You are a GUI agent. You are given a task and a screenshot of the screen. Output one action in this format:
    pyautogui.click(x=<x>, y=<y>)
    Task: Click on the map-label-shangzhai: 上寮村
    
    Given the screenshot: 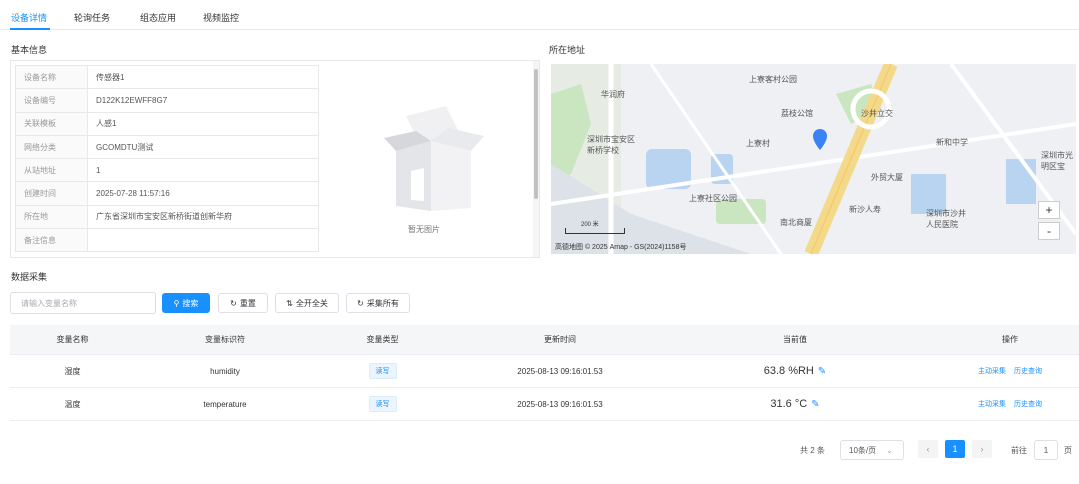 What is the action you would take?
    pyautogui.click(x=758, y=143)
    